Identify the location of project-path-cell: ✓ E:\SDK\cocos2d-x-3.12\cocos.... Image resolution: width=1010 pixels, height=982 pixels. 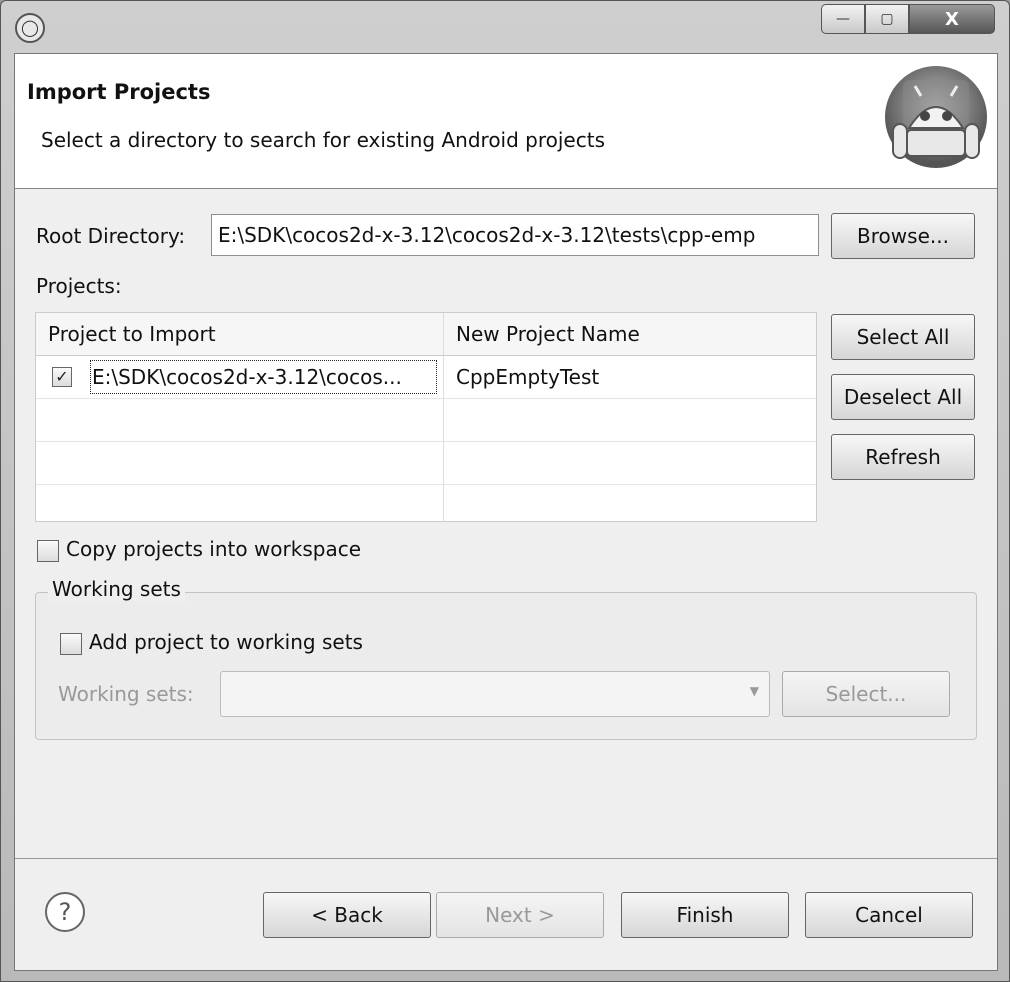
(240, 377).